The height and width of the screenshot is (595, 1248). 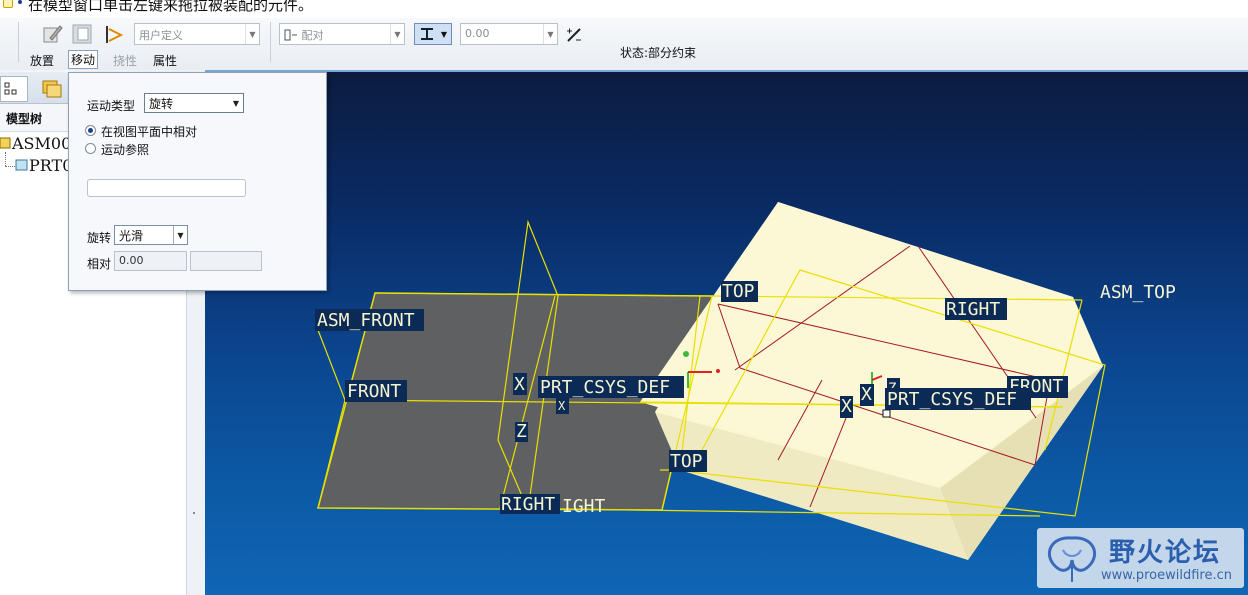 What do you see at coordinates (624, 44) in the screenshot?
I see `assembly-dashboard: 用户定义 ▼ 配对 ▼ ▼ 0.00 ▼ 状态:部分约束` at bounding box center [624, 44].